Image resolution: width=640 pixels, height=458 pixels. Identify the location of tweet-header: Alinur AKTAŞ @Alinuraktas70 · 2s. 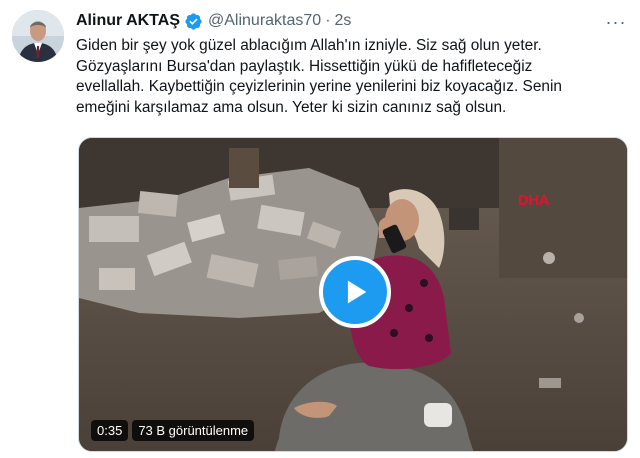
(351, 21).